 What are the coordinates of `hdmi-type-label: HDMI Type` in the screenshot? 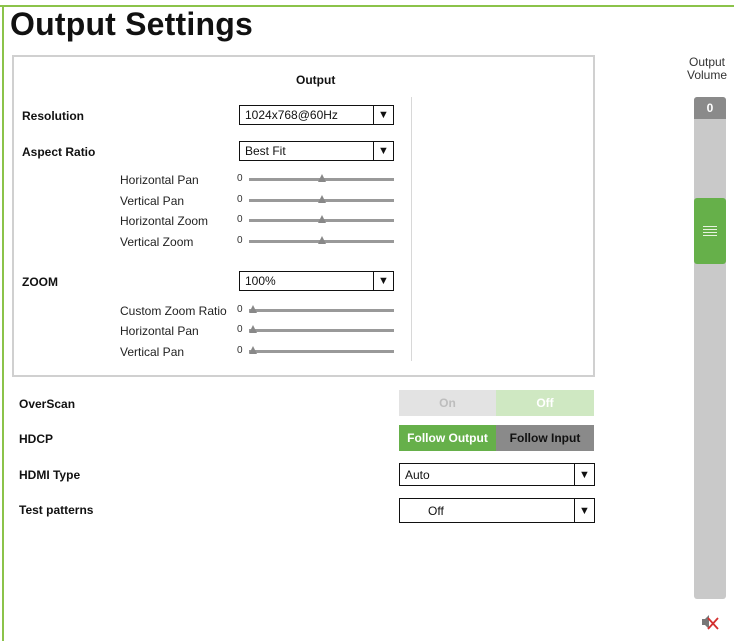 It's located at (50, 475).